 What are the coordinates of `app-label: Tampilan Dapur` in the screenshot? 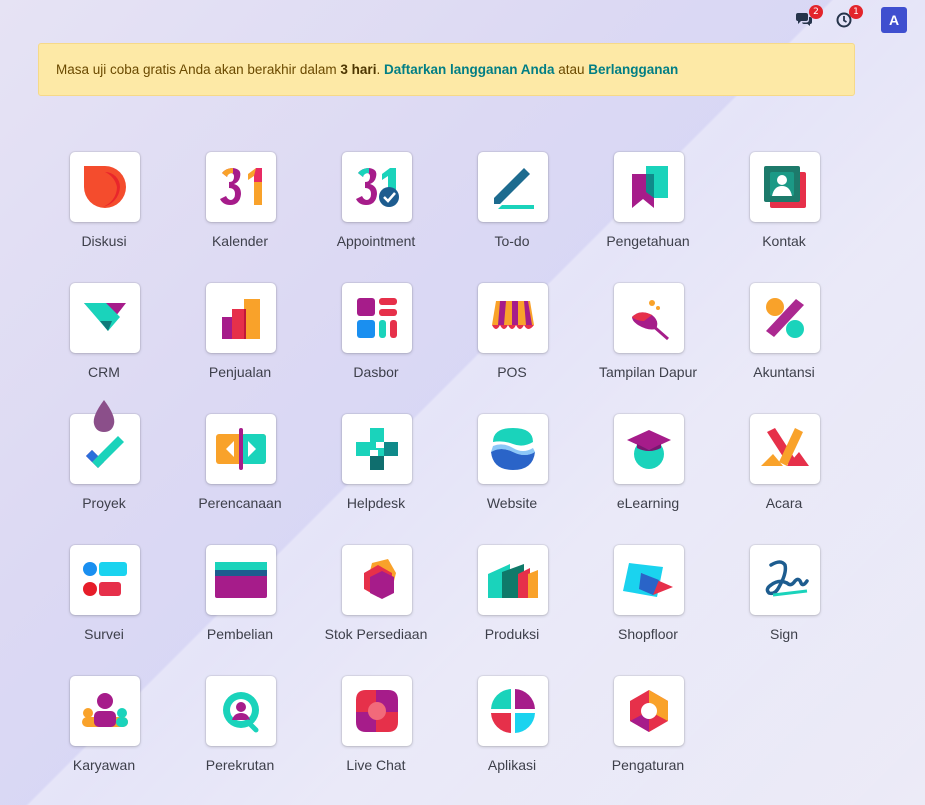 It's located at (648, 372).